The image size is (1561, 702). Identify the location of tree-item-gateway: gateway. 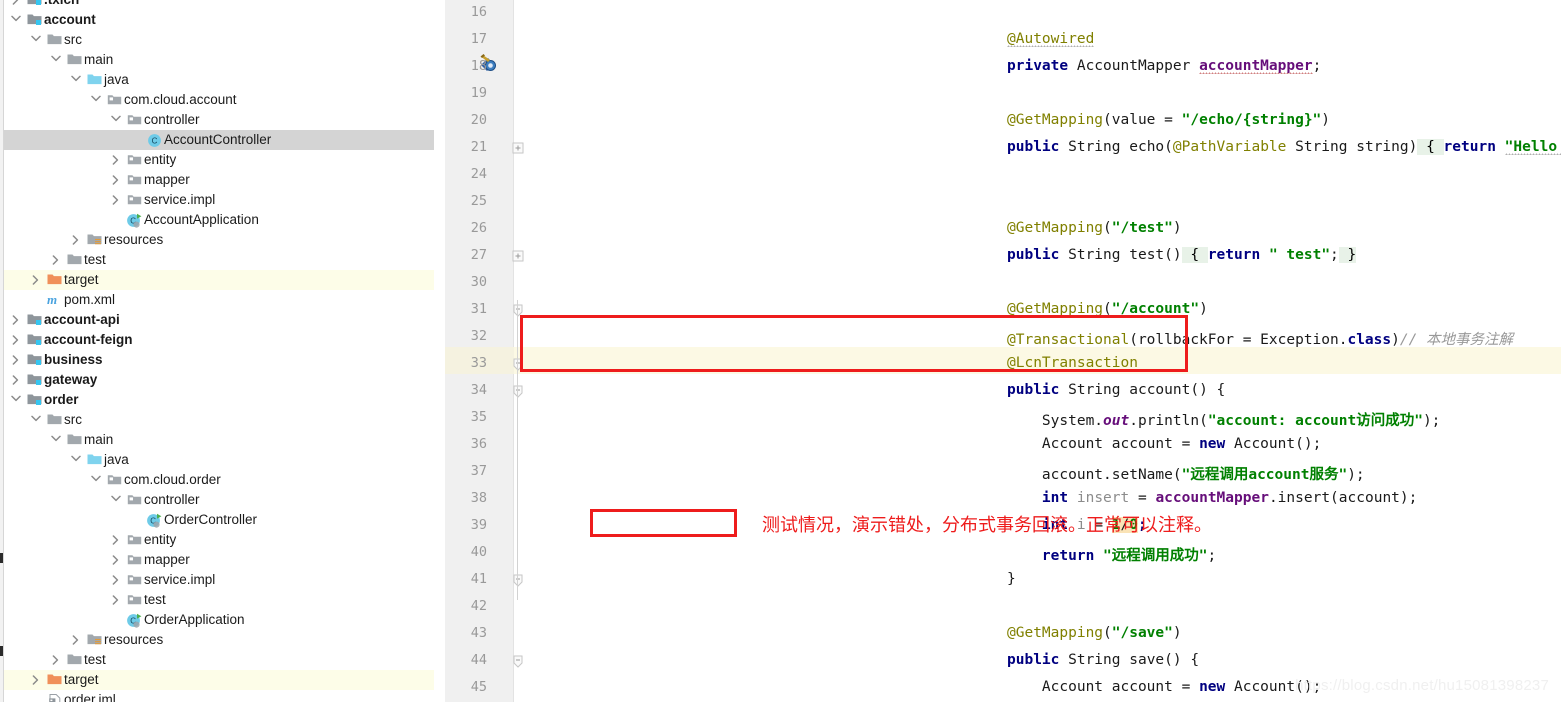
(219, 380).